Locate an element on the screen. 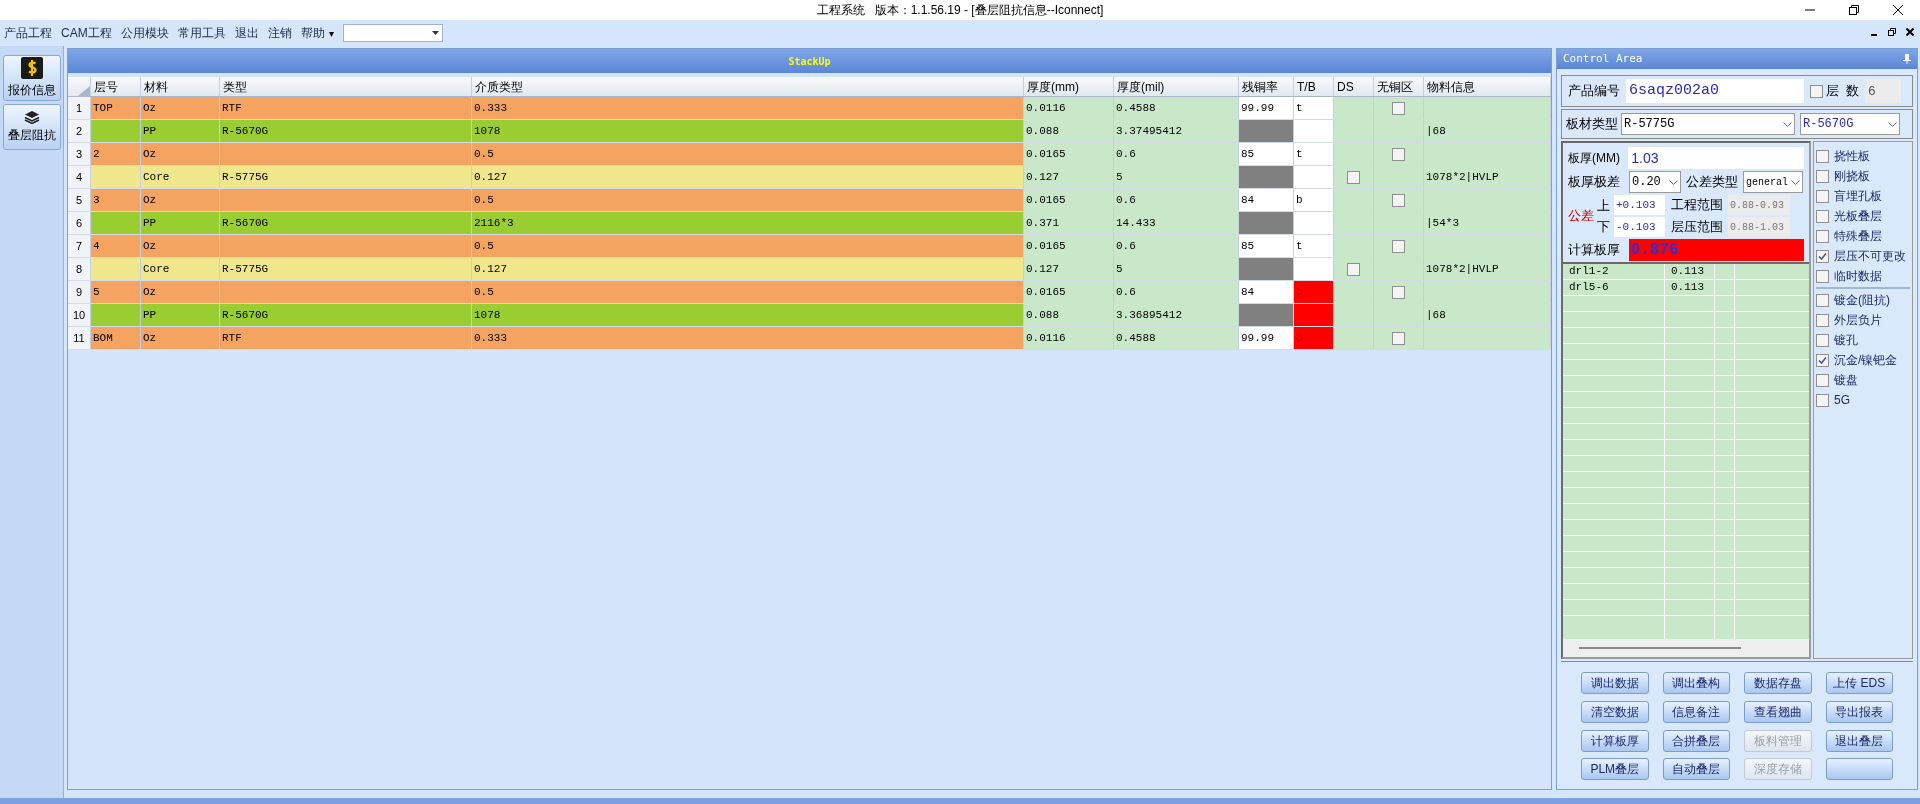 The image size is (1920, 804). checkbox-label: 镀孔 is located at coordinates (1846, 340).